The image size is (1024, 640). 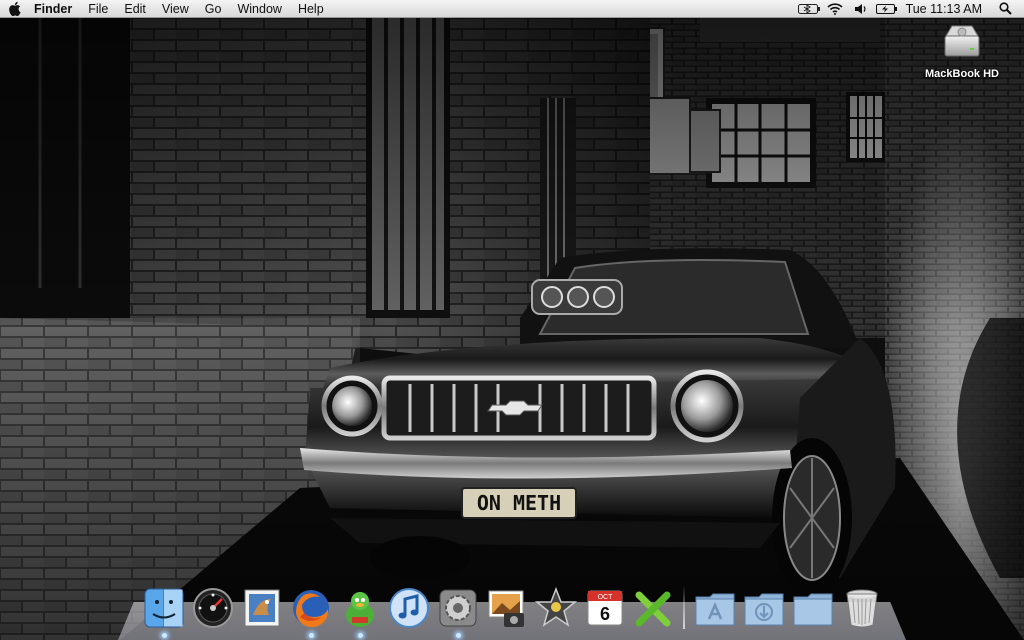 What do you see at coordinates (808, 9) in the screenshot?
I see `bluetooth-battery-icon` at bounding box center [808, 9].